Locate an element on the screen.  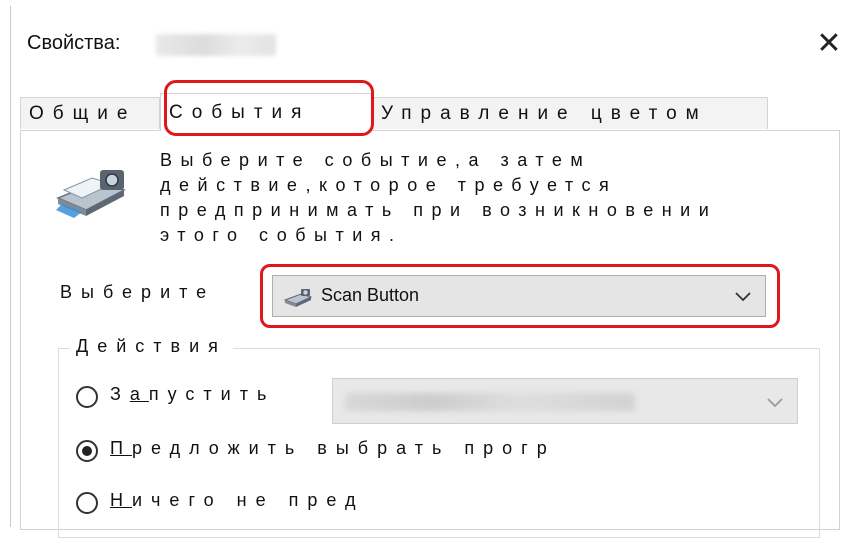
radio-do-nothing: Ничего не пред is located at coordinates (276, 504).